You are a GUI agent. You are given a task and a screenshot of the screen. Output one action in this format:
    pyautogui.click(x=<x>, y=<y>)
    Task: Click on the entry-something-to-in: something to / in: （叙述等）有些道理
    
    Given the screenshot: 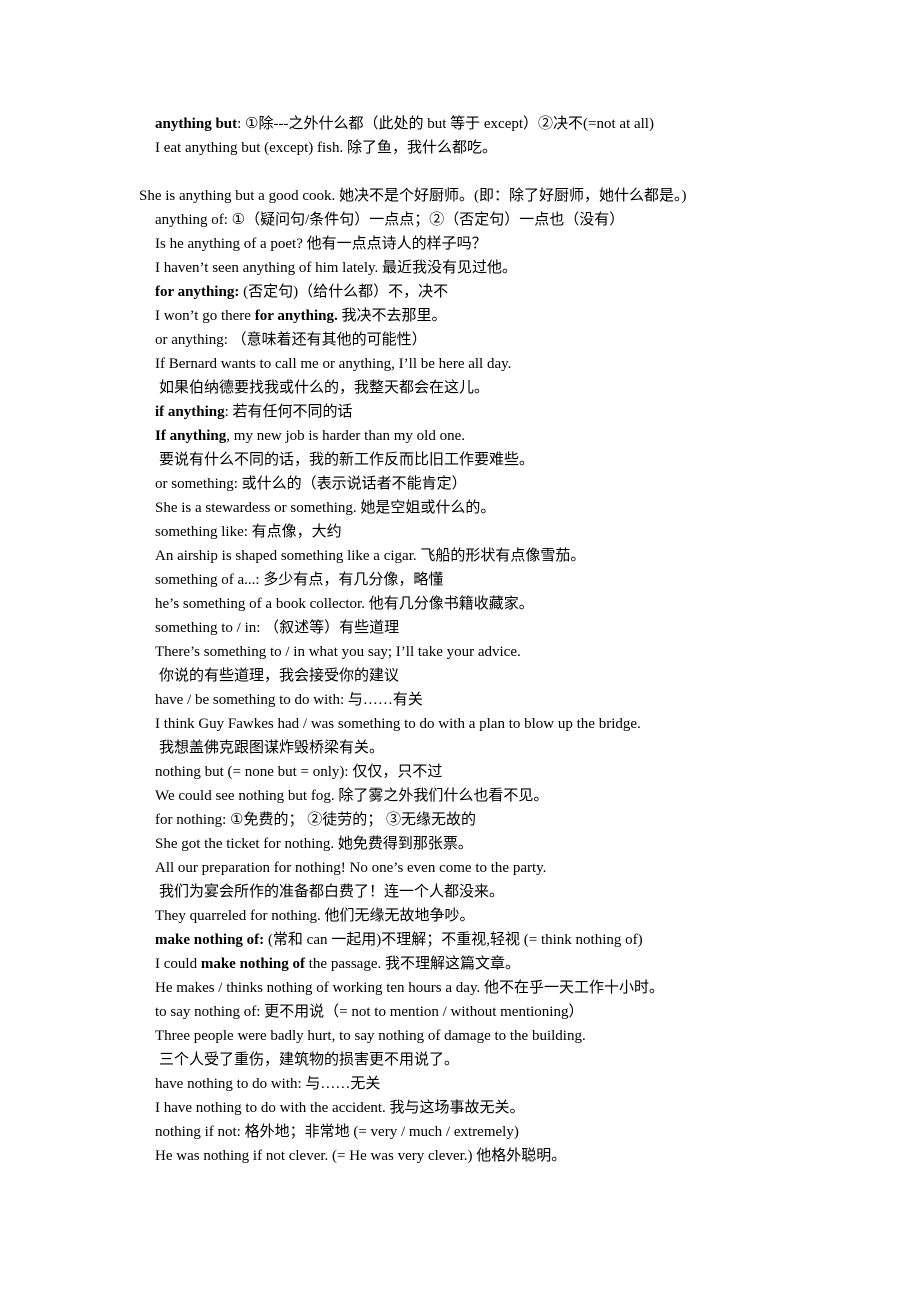 What is the action you would take?
    pyautogui.click(x=277, y=628)
    